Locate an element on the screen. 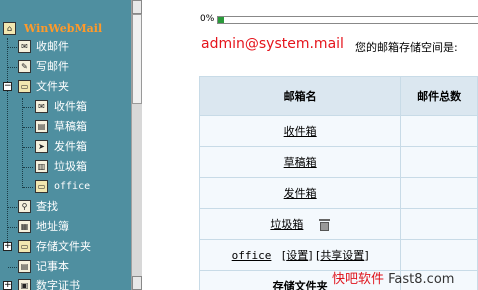 The image size is (478, 290). empty-trash-icon is located at coordinates (324, 225).